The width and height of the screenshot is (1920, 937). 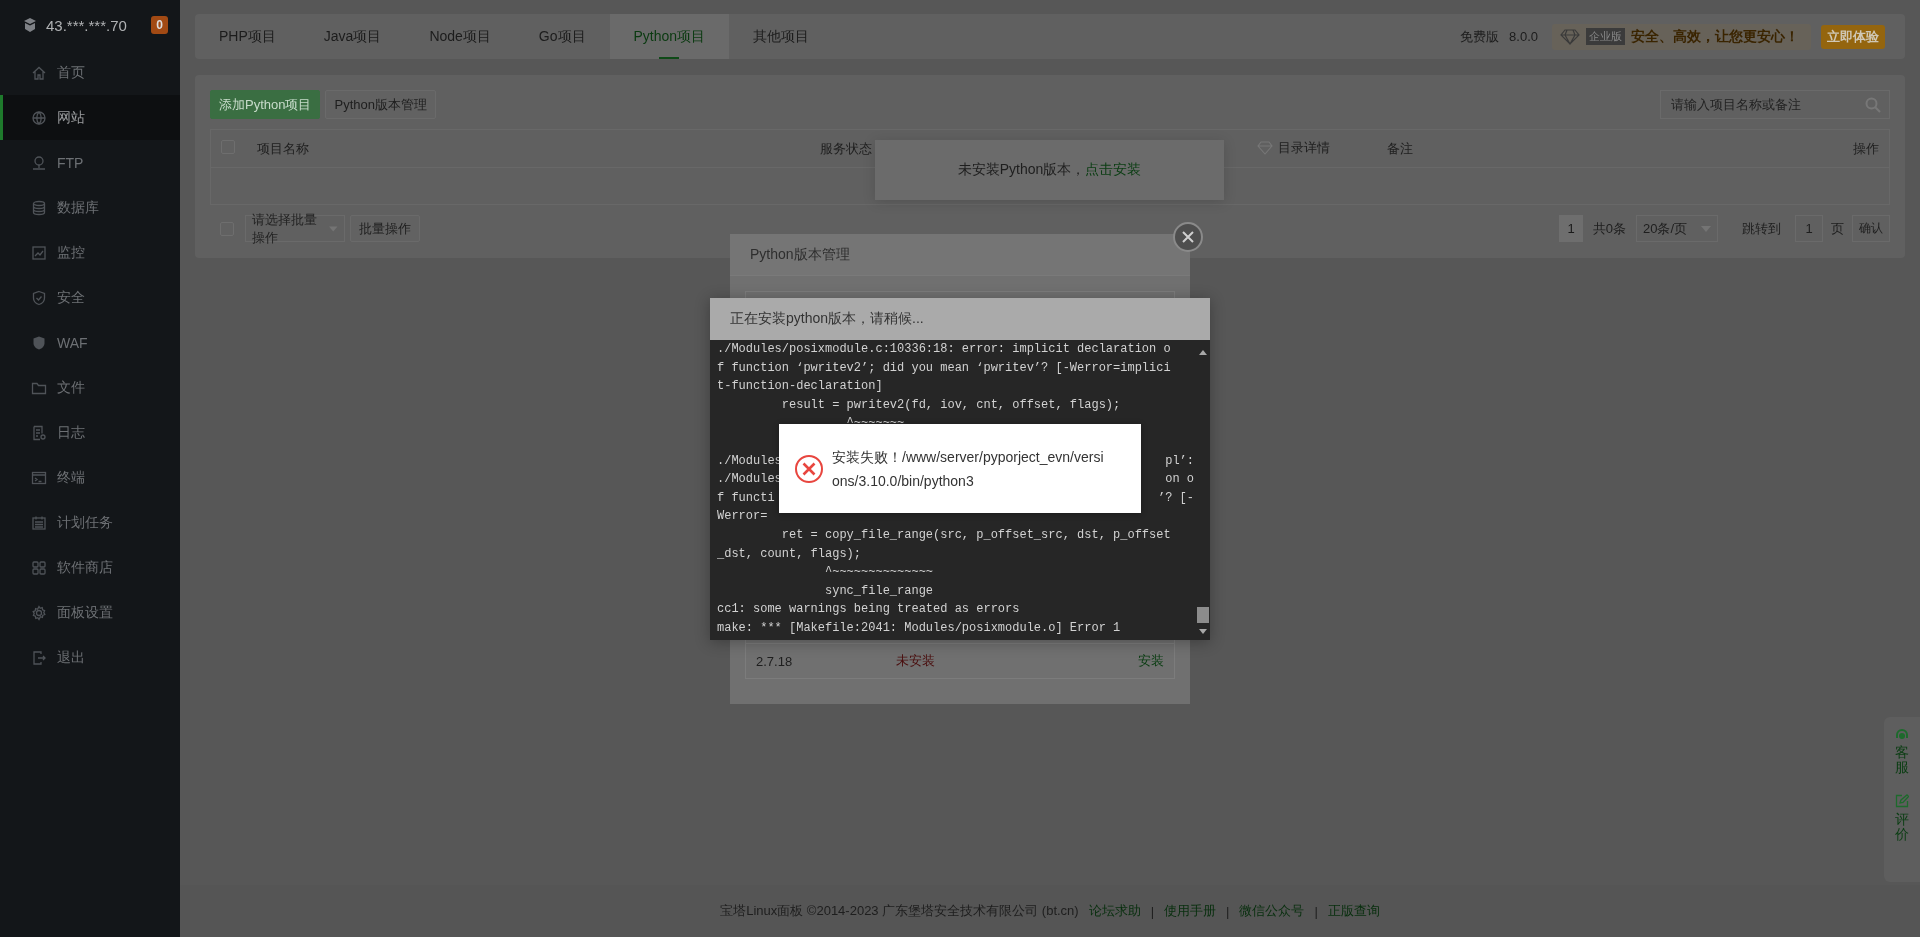 What do you see at coordinates (950, 405) in the screenshot?
I see `terminal-line: result = pwritev2(fd, iov, cnt, offset, flags);` at bounding box center [950, 405].